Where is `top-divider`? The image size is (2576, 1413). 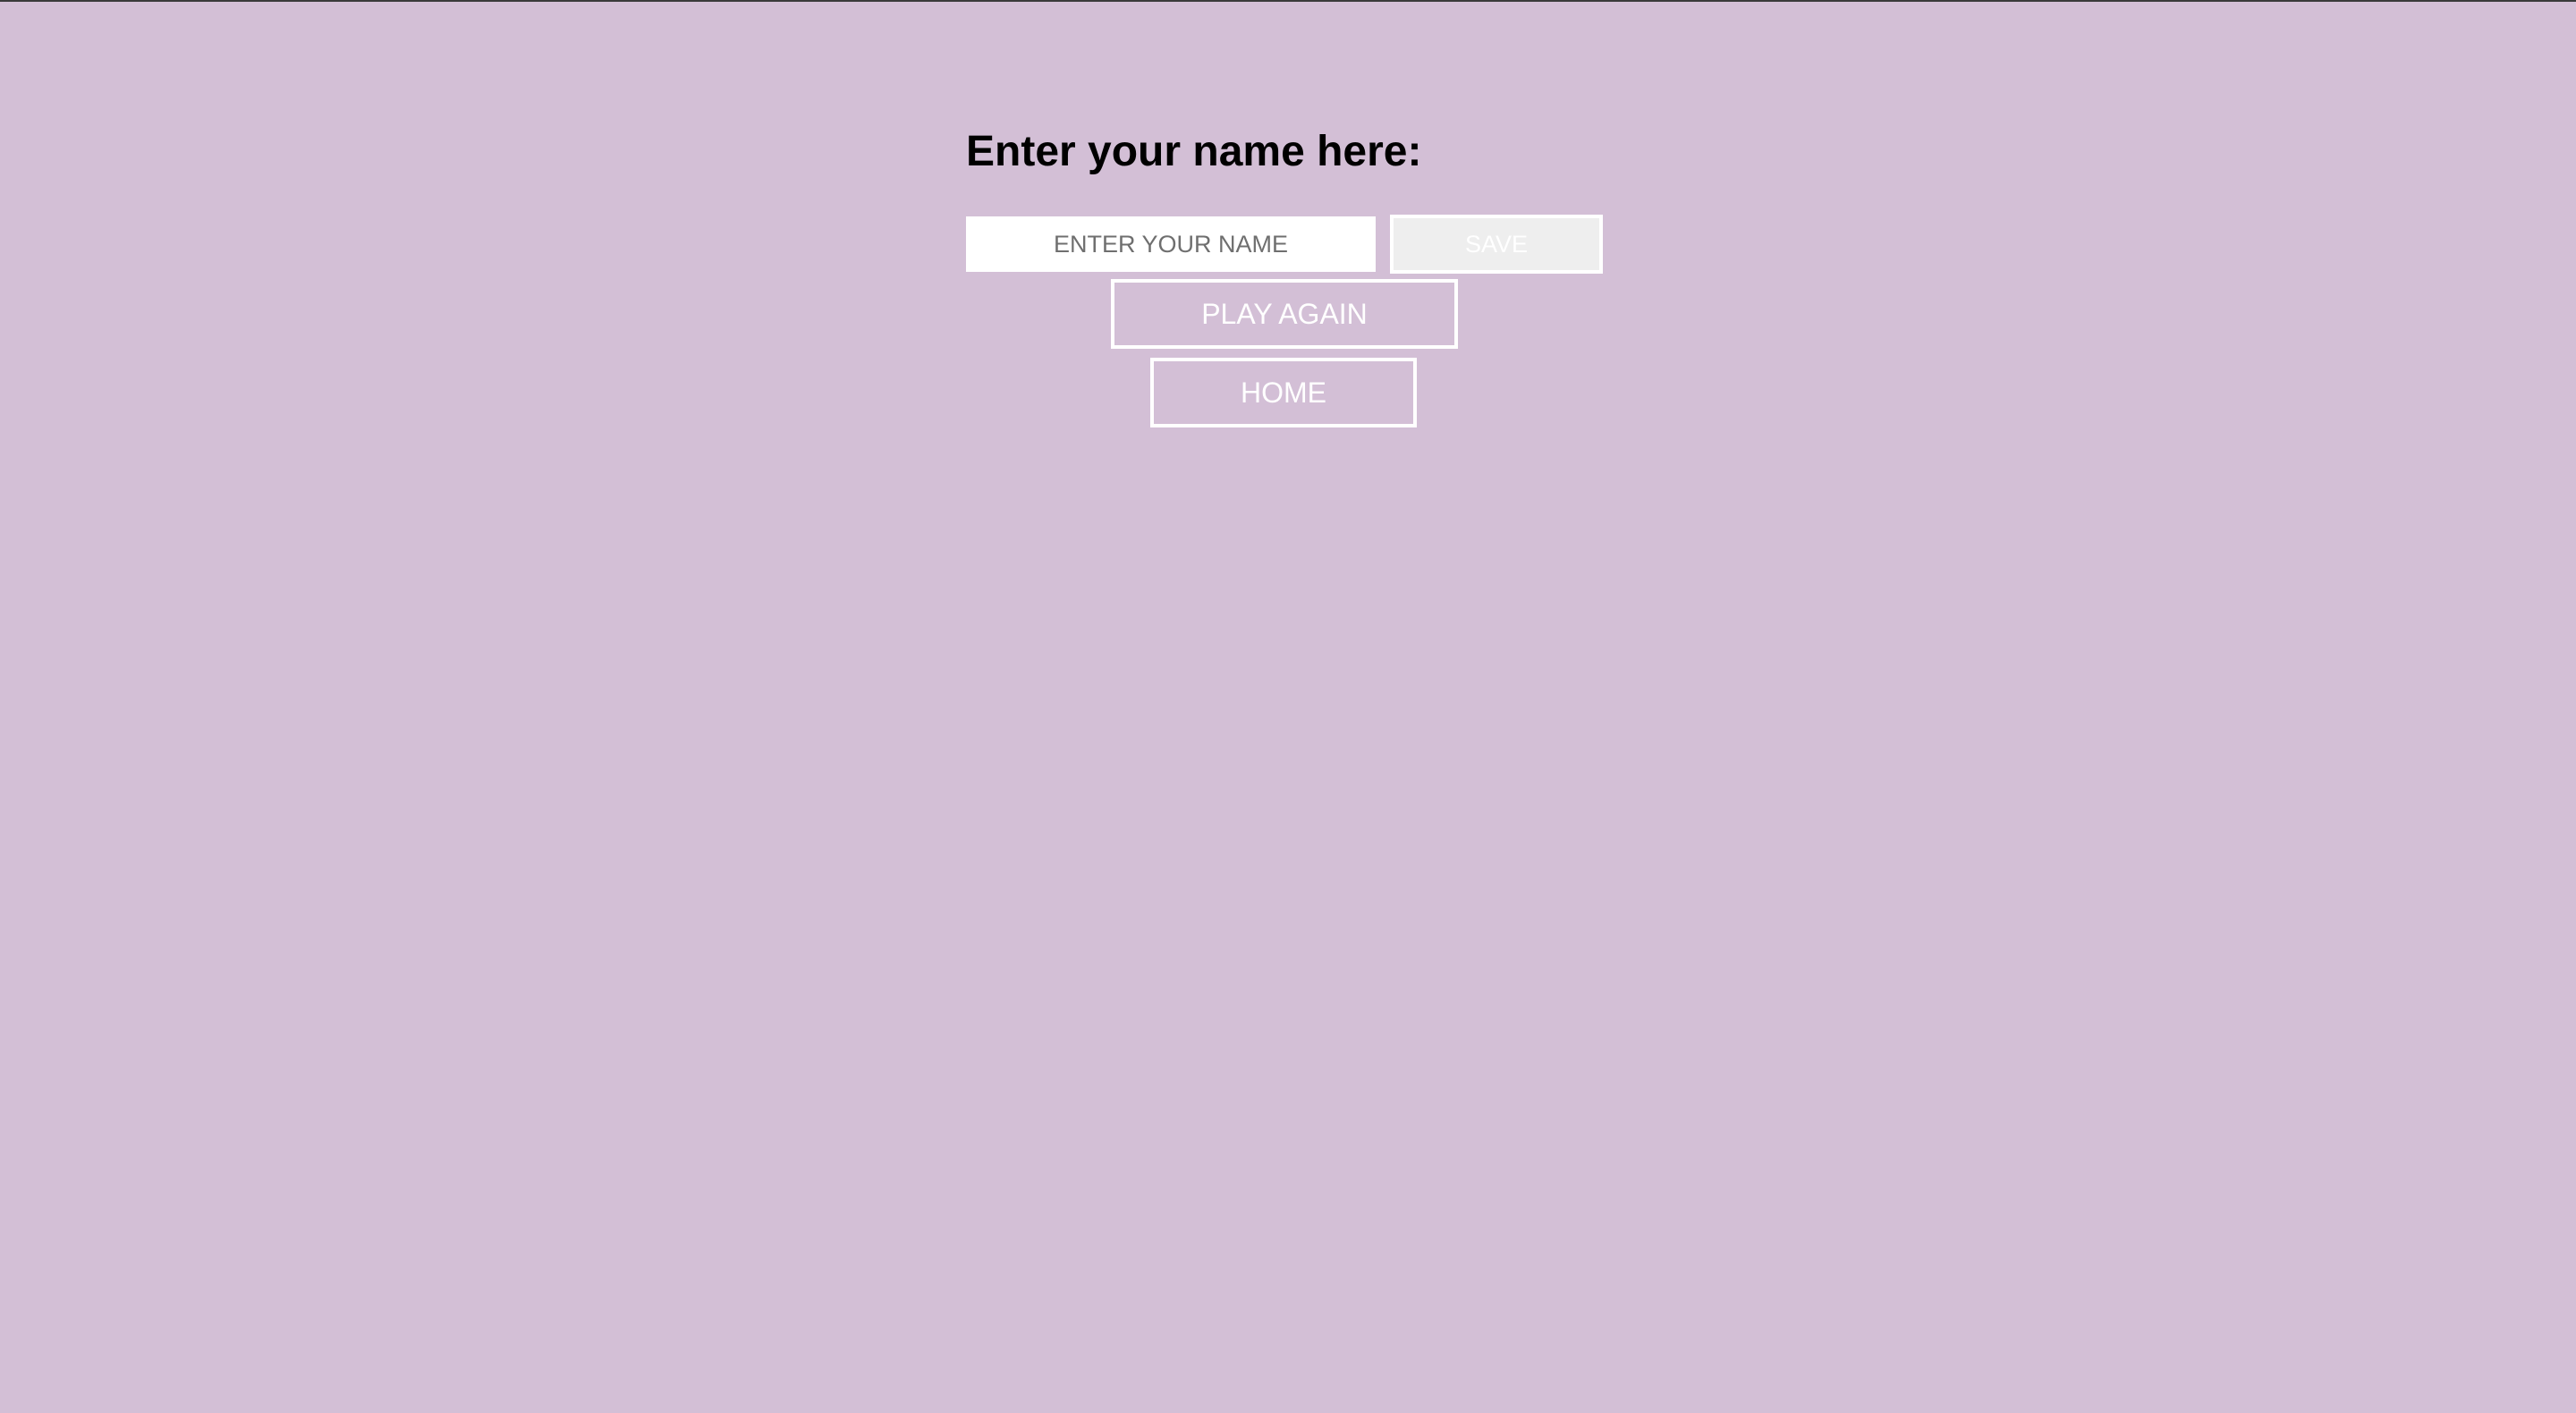
top-divider is located at coordinates (1288, 1).